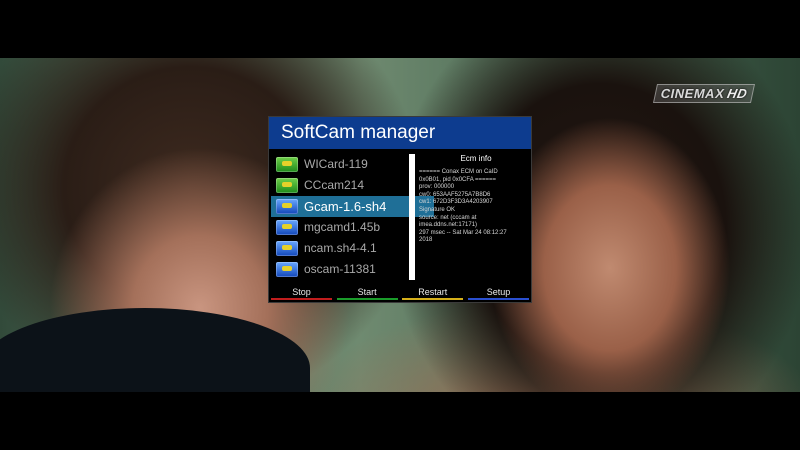 The height and width of the screenshot is (450, 800). What do you see at coordinates (400, 294) in the screenshot?
I see `color-button-bar: Stop Start Restart Setup` at bounding box center [400, 294].